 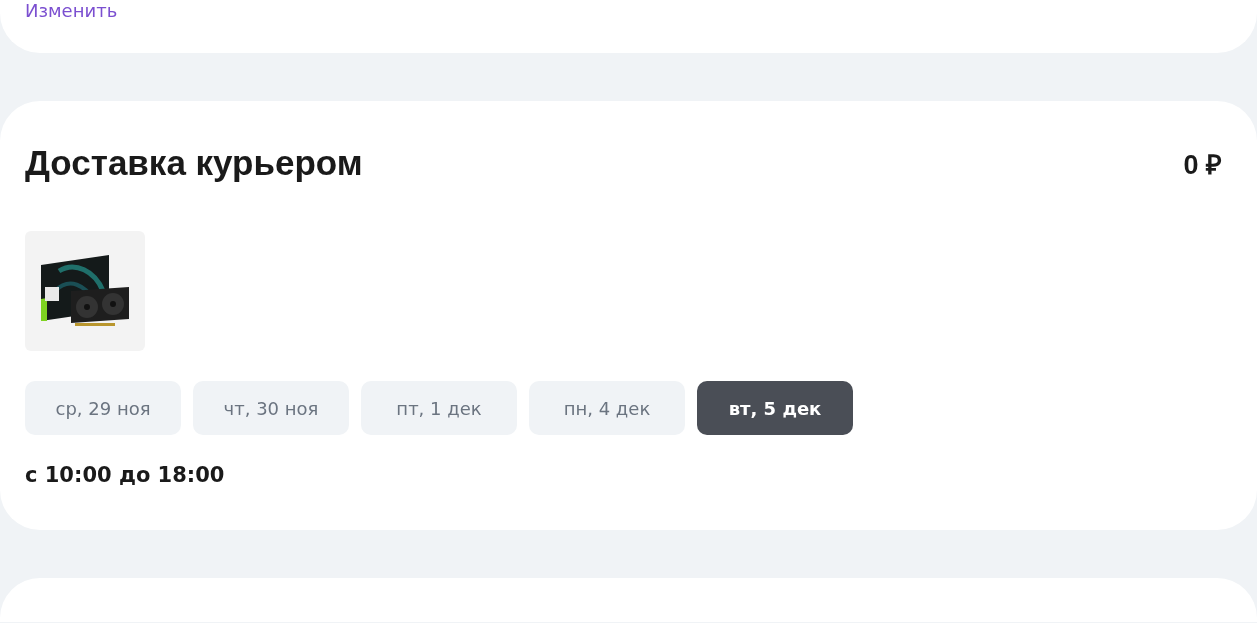 I want to click on delivery-time: с 10:00 до 18:00, so click(x=125, y=475).